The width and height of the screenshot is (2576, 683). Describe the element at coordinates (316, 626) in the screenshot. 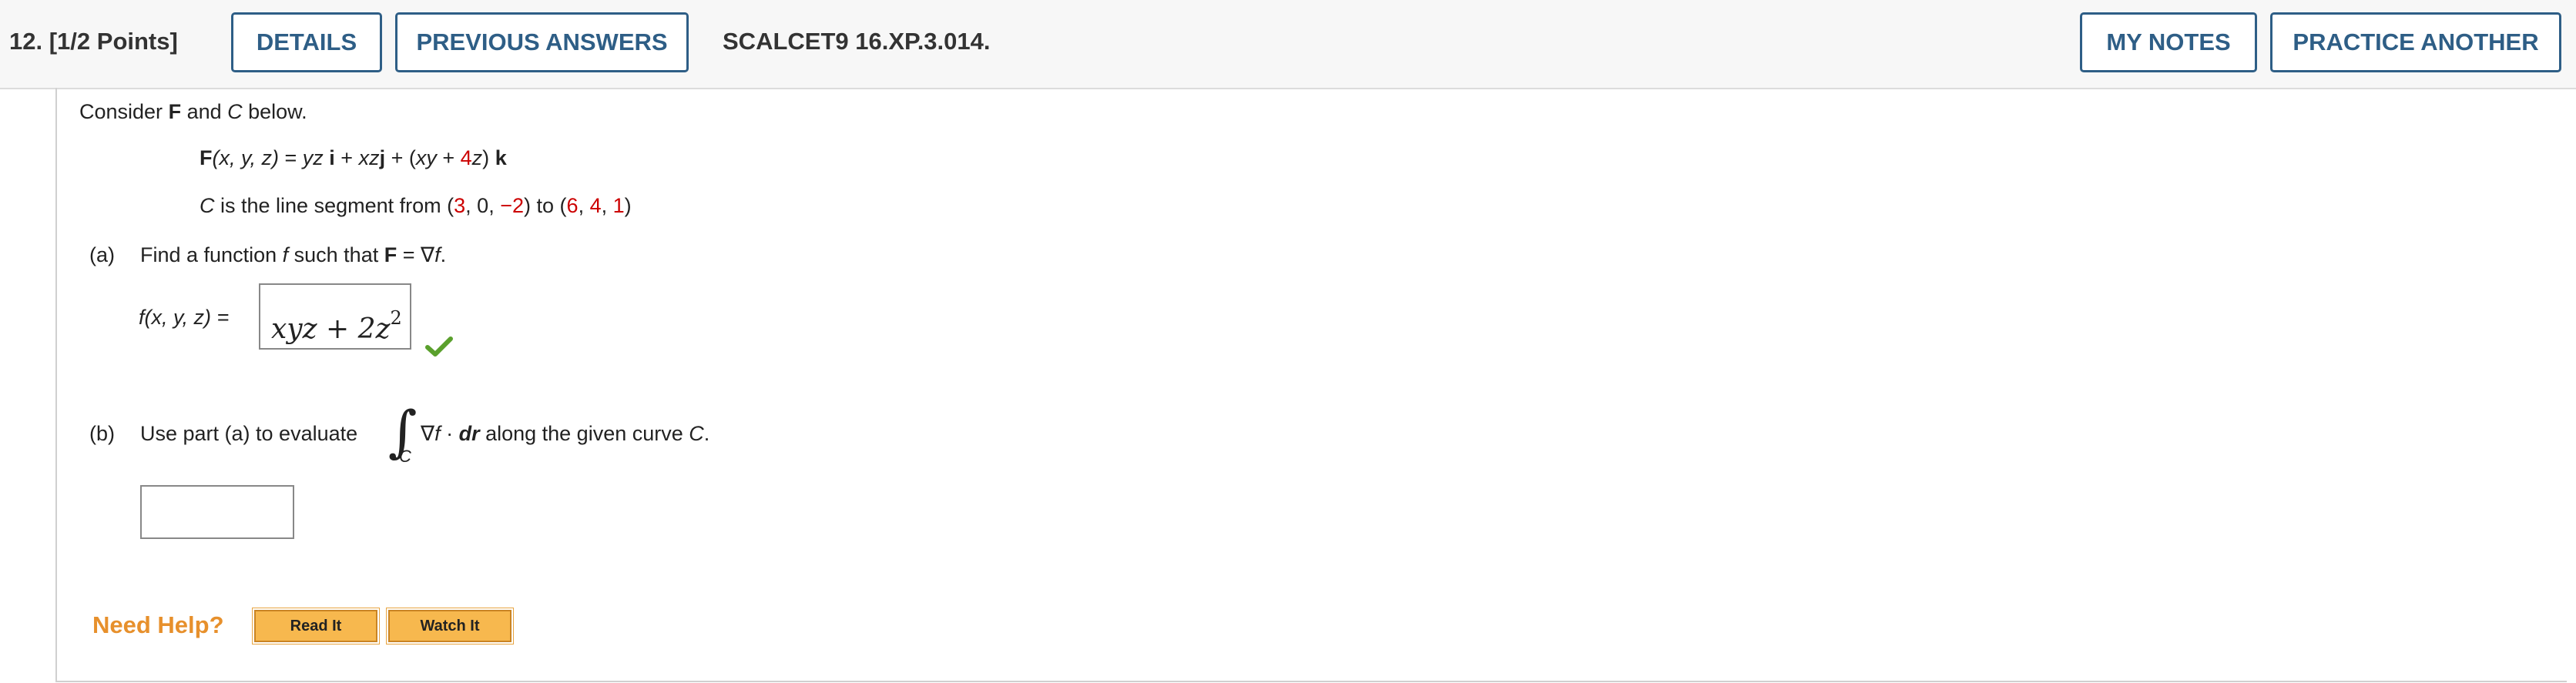

I see `read-it-button: Read It` at that location.